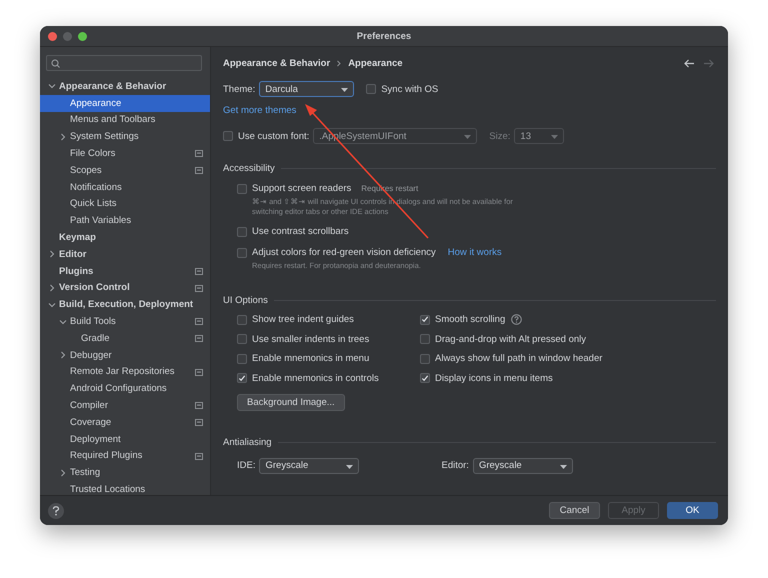 Image resolution: width=768 pixels, height=578 pixels. Describe the element at coordinates (125, 221) in the screenshot. I see `sidebar-item: Path Variables` at that location.